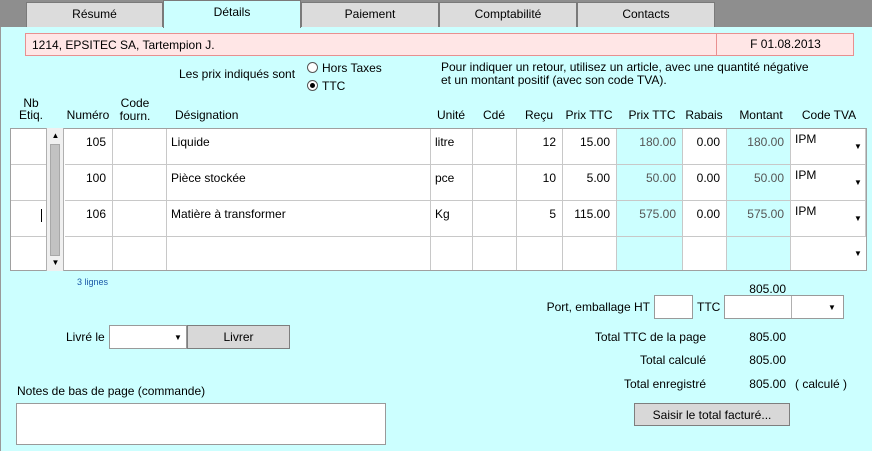  What do you see at coordinates (123, 45) in the screenshot?
I see `client-name: 1214, EPSITEC SA, Tartempion J.` at bounding box center [123, 45].